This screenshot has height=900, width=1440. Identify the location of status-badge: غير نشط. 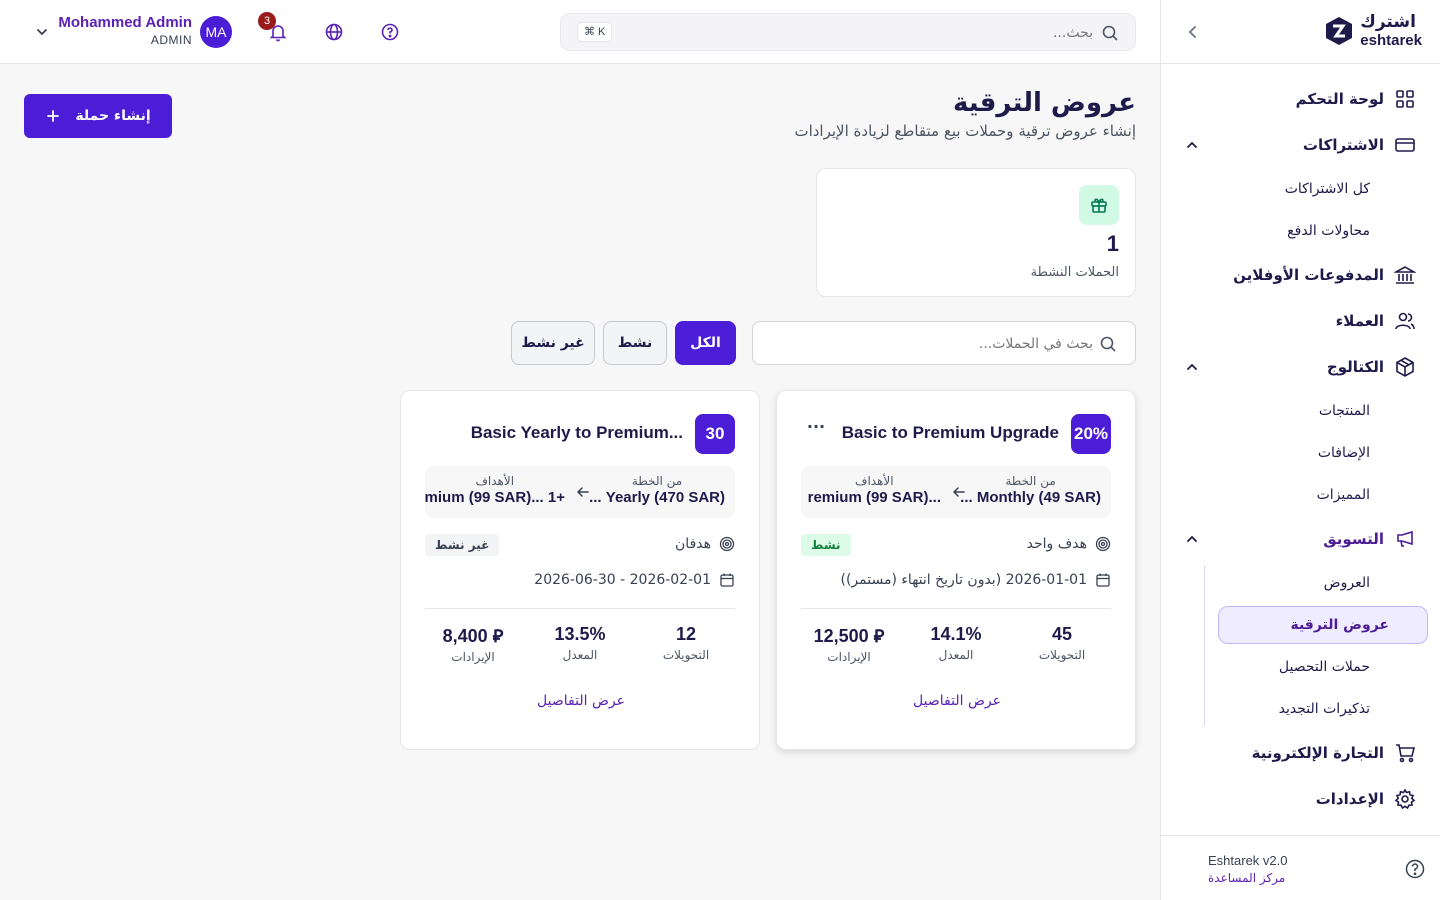
(462, 545).